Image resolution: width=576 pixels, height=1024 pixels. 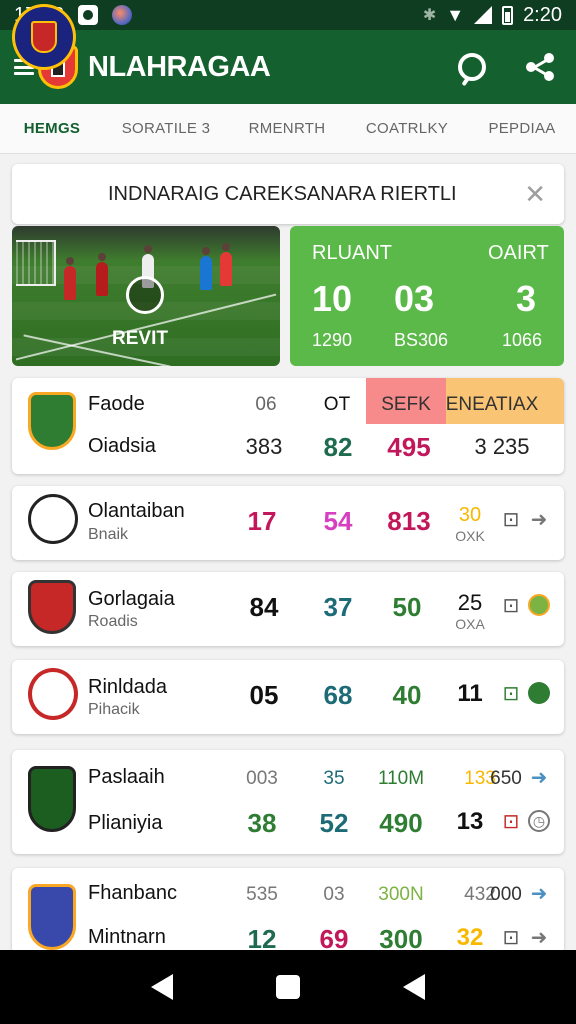 I want to click on stat-6-h1: 535, so click(x=262, y=894).